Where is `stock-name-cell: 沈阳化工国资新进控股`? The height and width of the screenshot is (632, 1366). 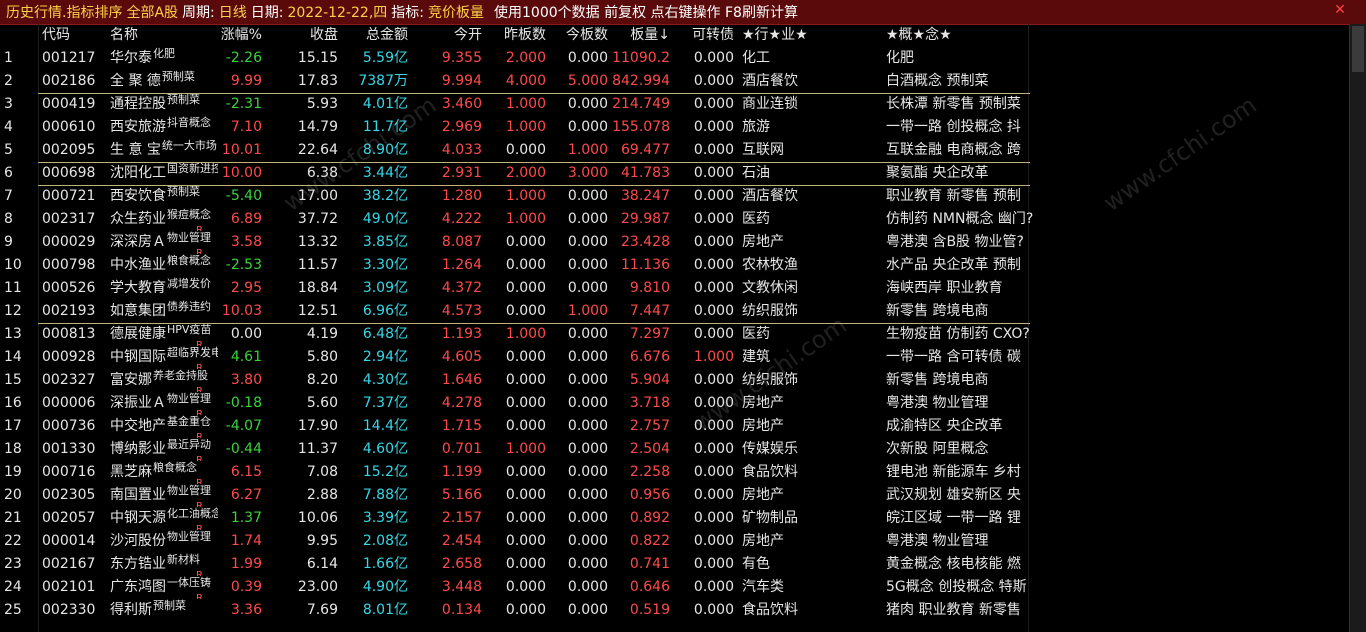
stock-name-cell: 沈阳化工国资新进控股 is located at coordinates (164, 173).